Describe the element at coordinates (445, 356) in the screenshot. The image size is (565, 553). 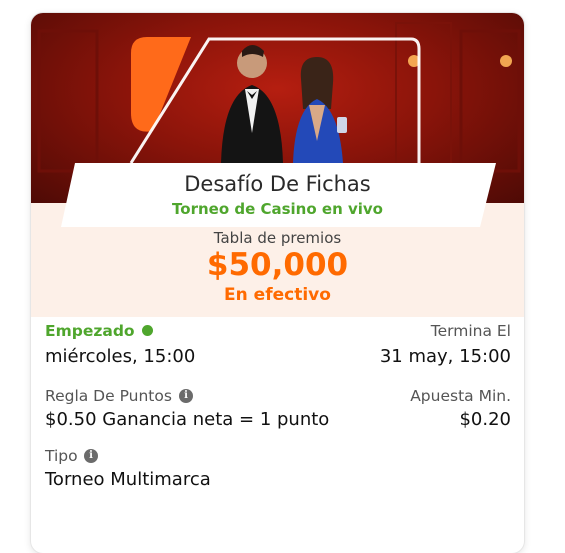
I see `end-time-value: 31 may, 15:00` at that location.